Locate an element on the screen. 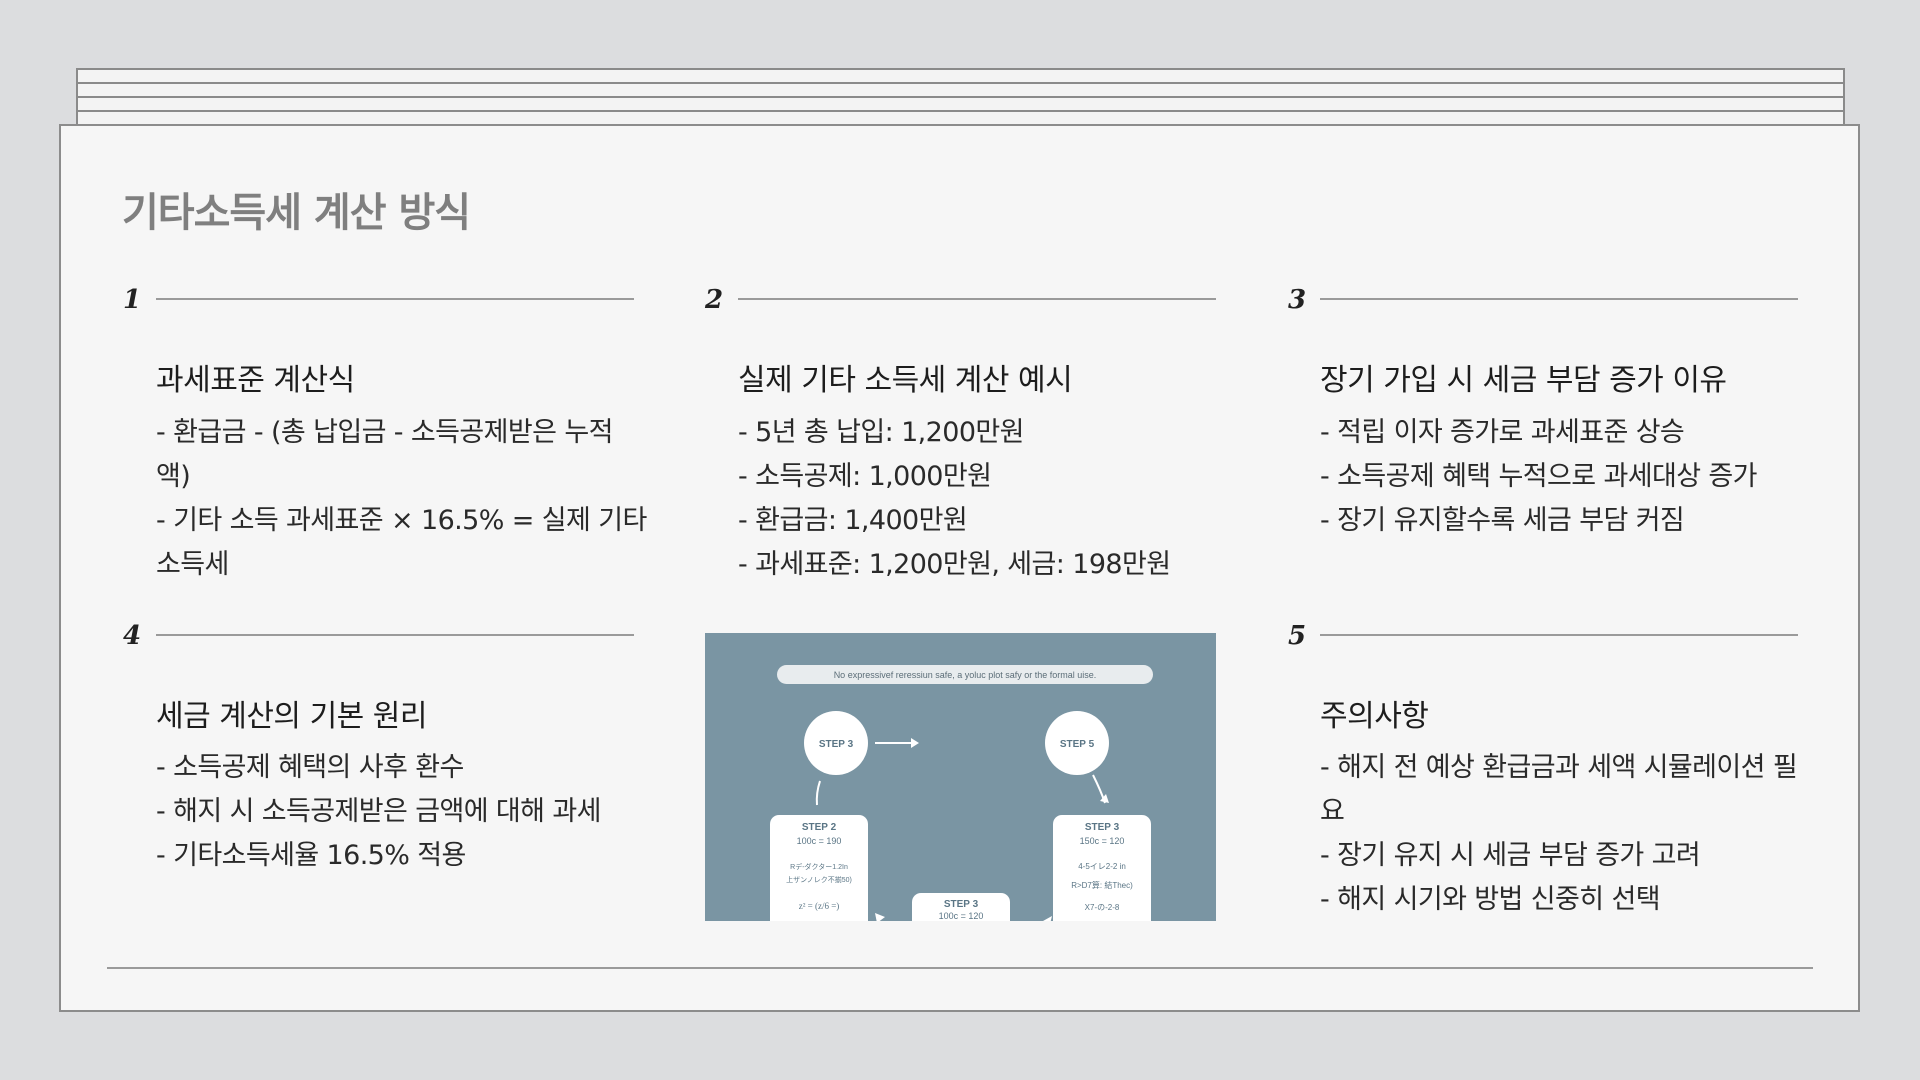 This screenshot has width=1920, height=1080. diagram-circle-right-label: STEP 5 is located at coordinates (1077, 744).